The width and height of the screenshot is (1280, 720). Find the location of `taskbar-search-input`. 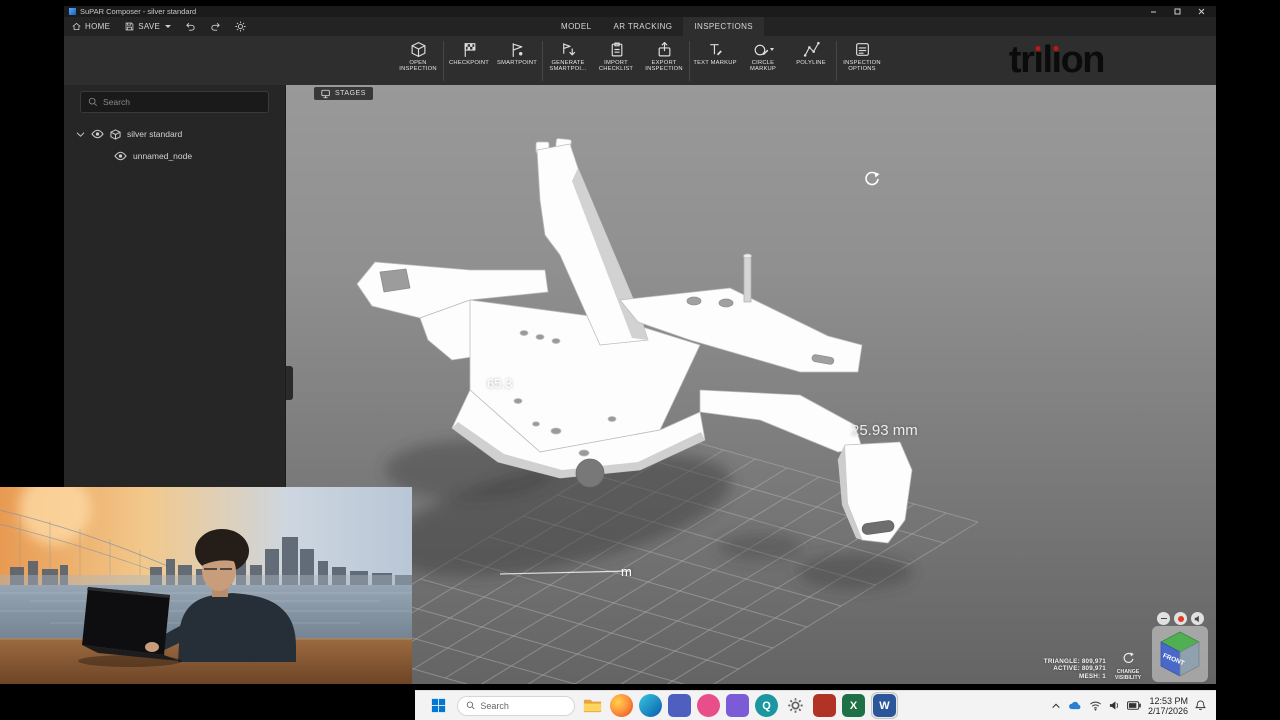

taskbar-search-input is located at coordinates (523, 705).